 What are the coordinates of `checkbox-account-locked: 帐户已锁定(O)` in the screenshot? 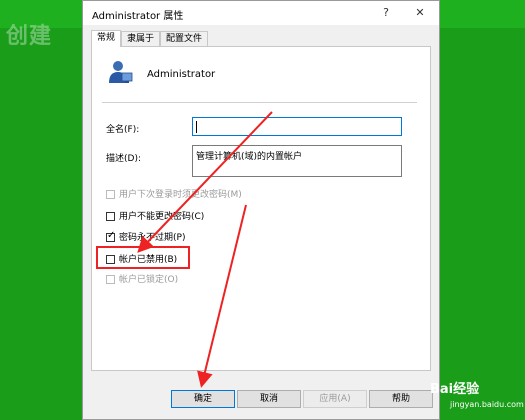 It's located at (142, 280).